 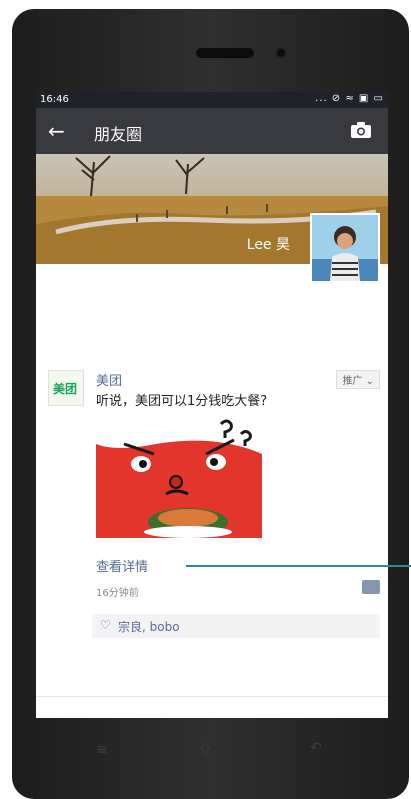 I want to click on post-image, so click(x=179, y=476).